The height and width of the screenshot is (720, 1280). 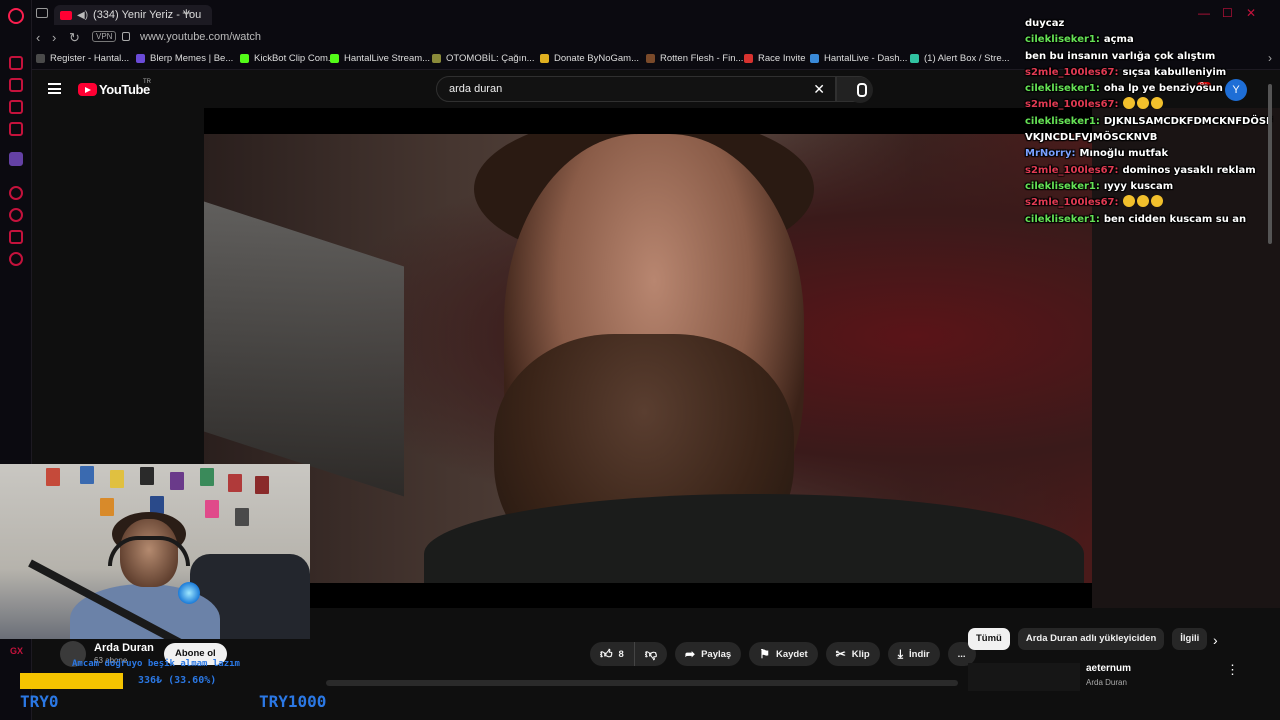 What do you see at coordinates (1142, 201) in the screenshot?
I see `emoji-icon` at bounding box center [1142, 201].